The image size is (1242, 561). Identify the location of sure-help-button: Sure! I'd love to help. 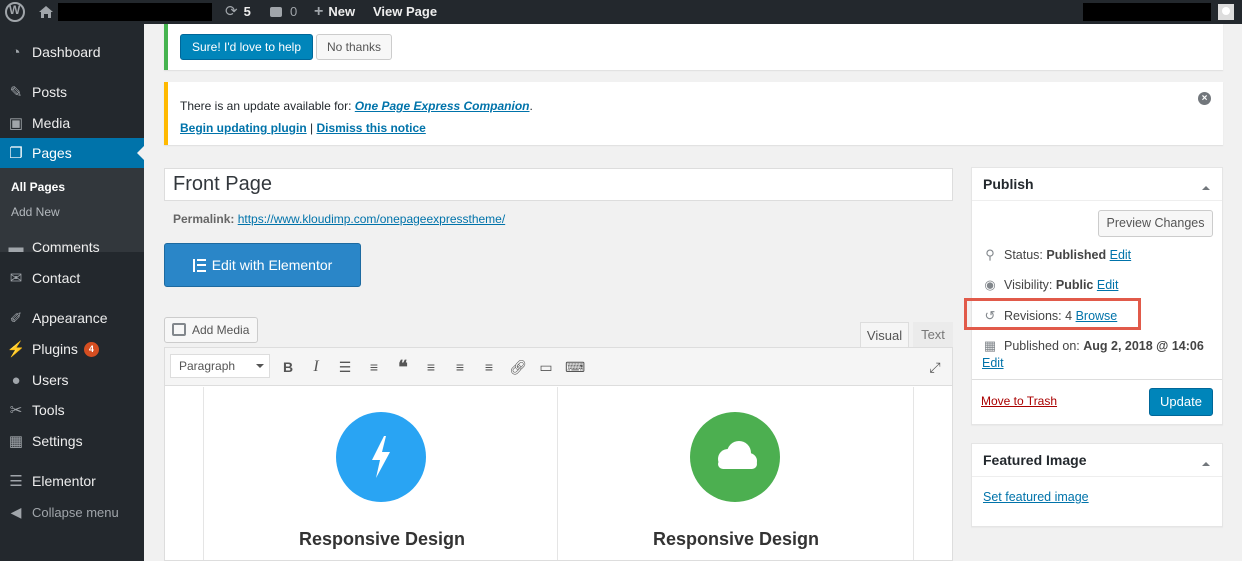
(246, 47).